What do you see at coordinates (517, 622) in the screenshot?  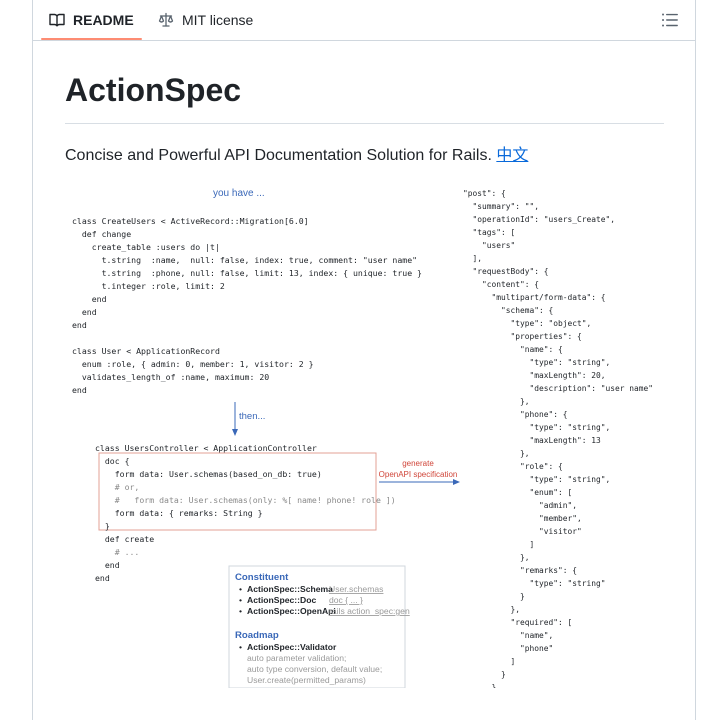 I see `json-line: "required": [` at bounding box center [517, 622].